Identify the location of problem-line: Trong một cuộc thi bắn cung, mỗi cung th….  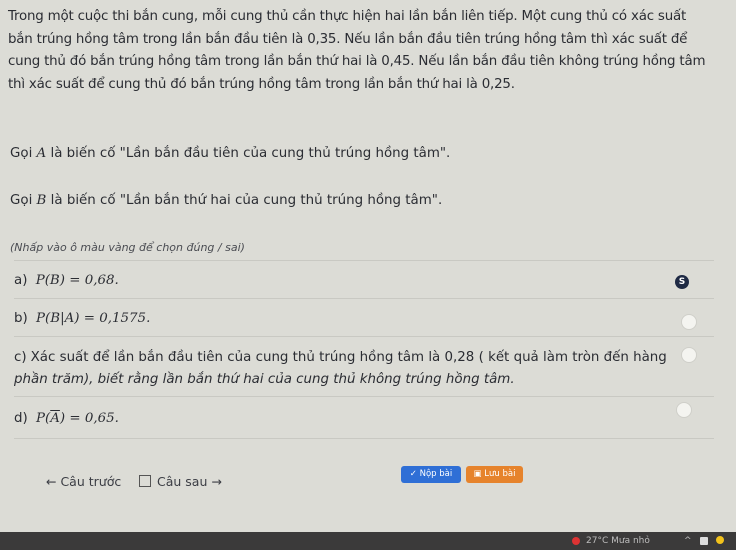
(347, 16).